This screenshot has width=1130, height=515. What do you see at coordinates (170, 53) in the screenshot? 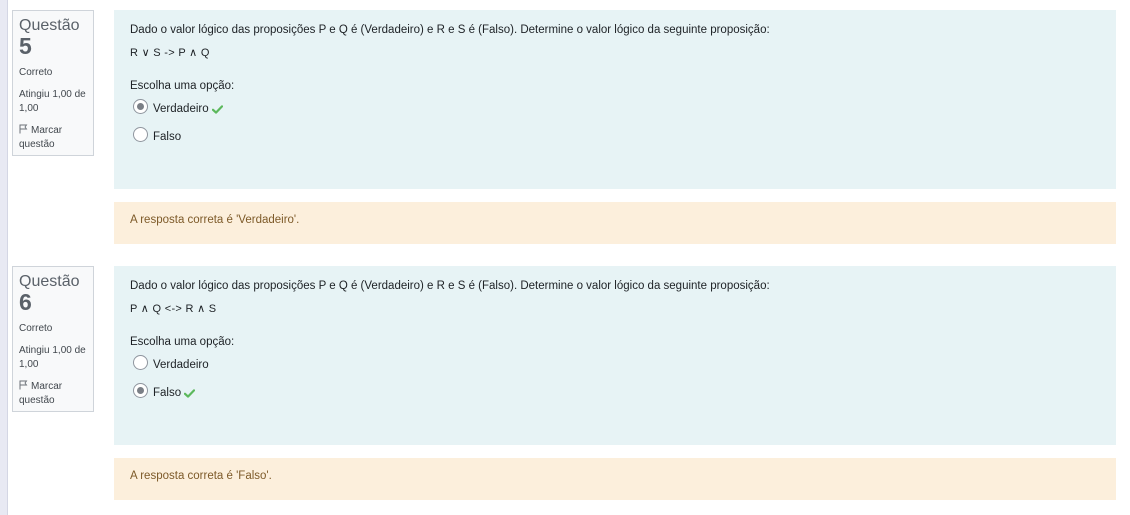
I see `proposition: R ∨ S -> P ∧ Q` at bounding box center [170, 53].